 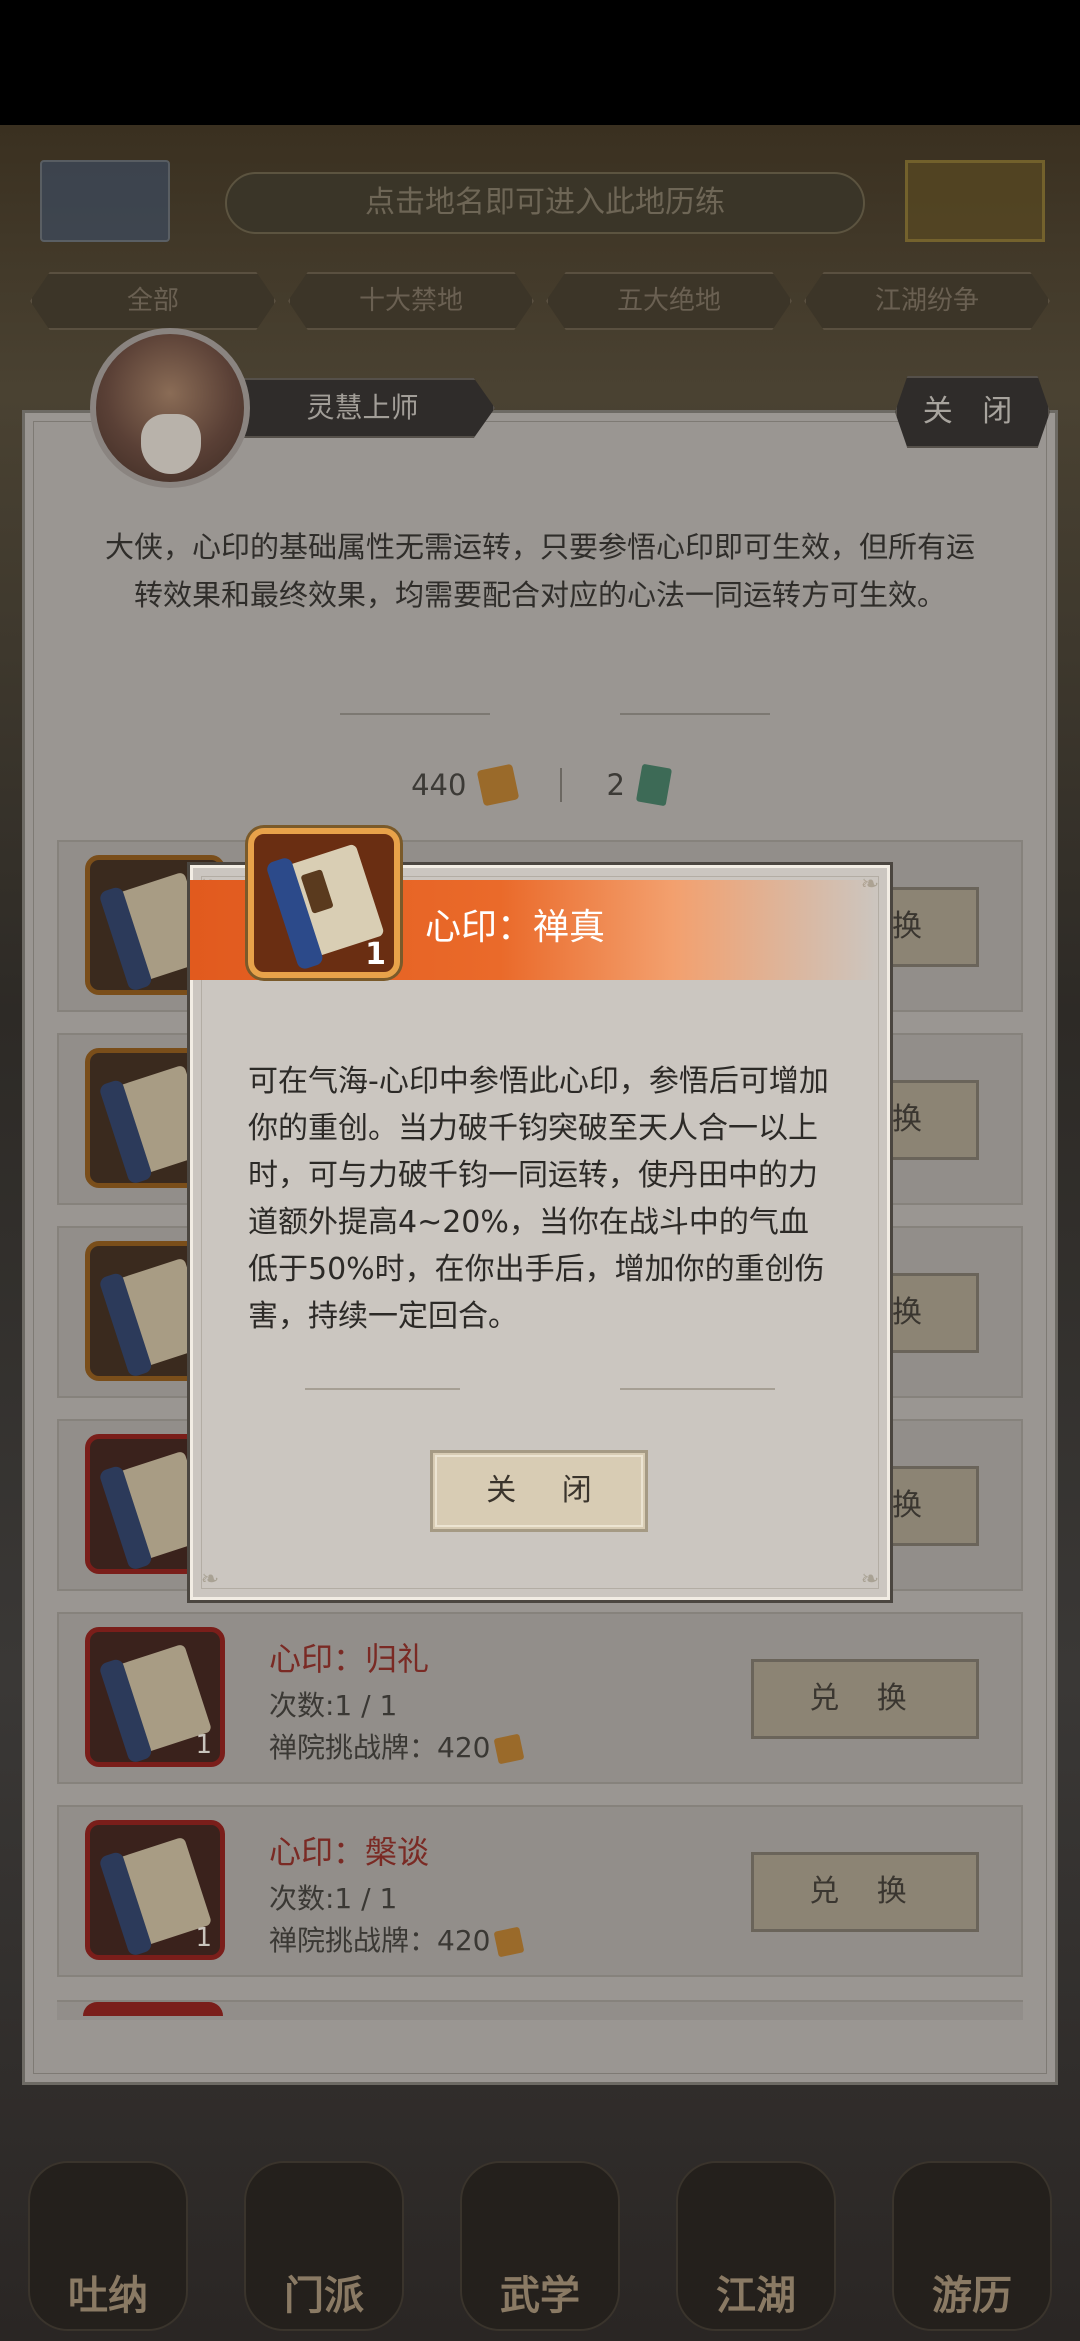 What do you see at coordinates (317, 891) in the screenshot?
I see `scroll-seal` at bounding box center [317, 891].